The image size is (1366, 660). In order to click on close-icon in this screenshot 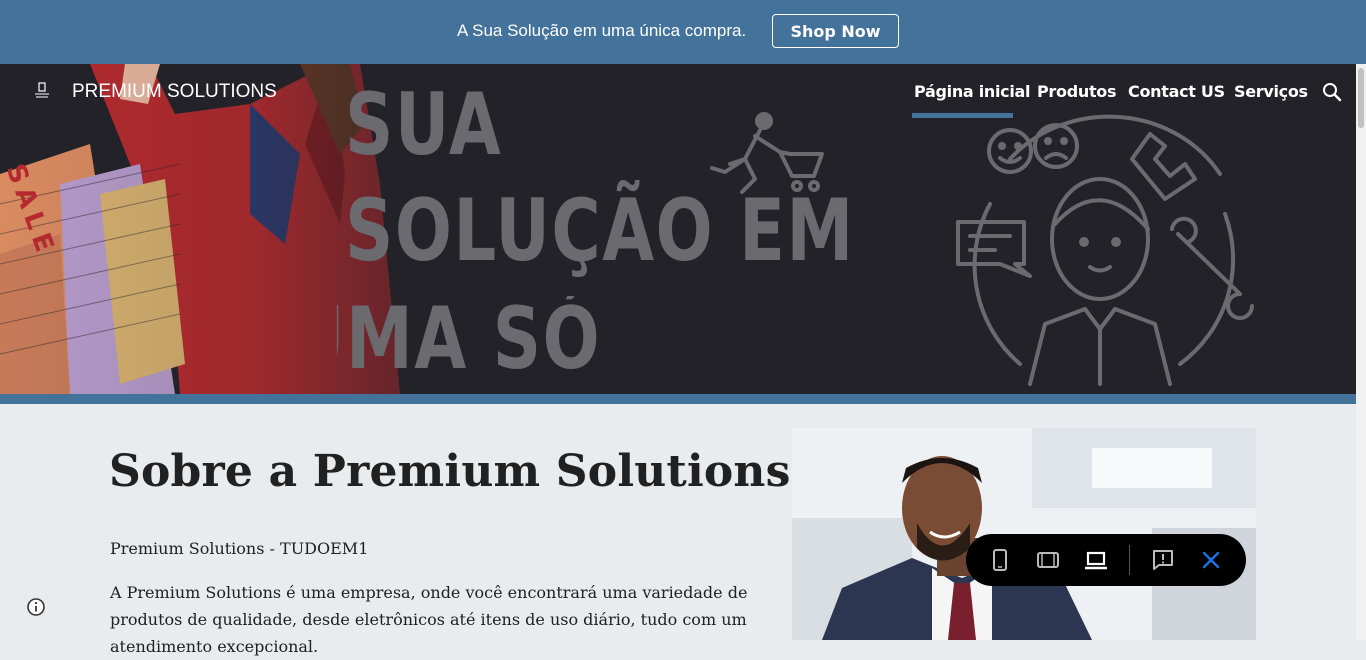, I will do `click(1211, 560)`.